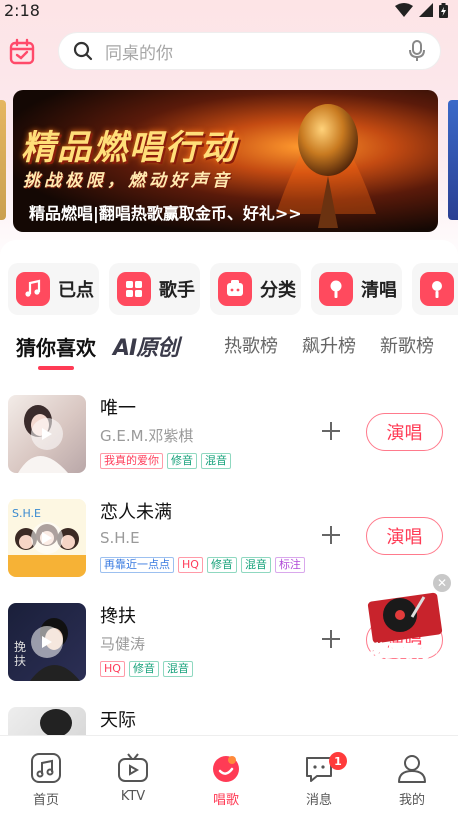 This screenshot has height=820, width=458. What do you see at coordinates (133, 796) in the screenshot?
I see `nav-label: KTV` at bounding box center [133, 796].